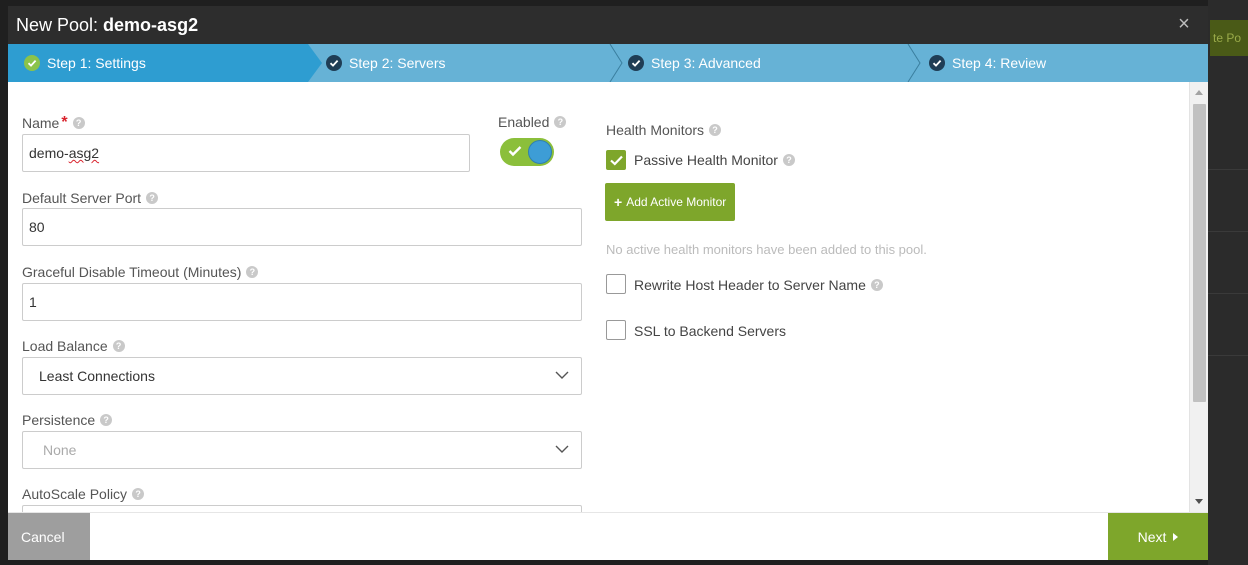 Image resolution: width=1248 pixels, height=565 pixels. What do you see at coordinates (1184, 24) in the screenshot?
I see `close-icon: ×` at bounding box center [1184, 24].